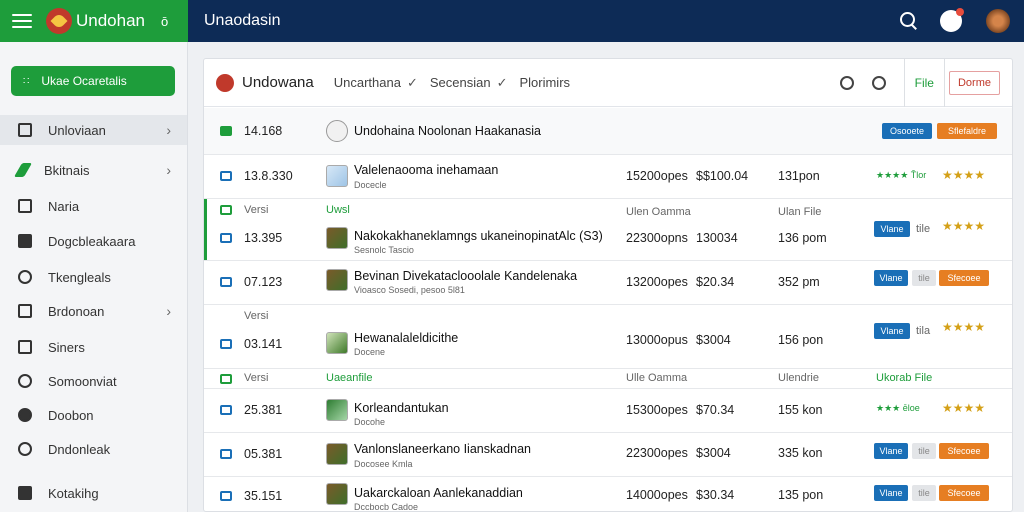 The width and height of the screenshot is (1024, 512). Describe the element at coordinates (77, 130) in the screenshot. I see `sidebar-item-label: Unloviaan` at that location.